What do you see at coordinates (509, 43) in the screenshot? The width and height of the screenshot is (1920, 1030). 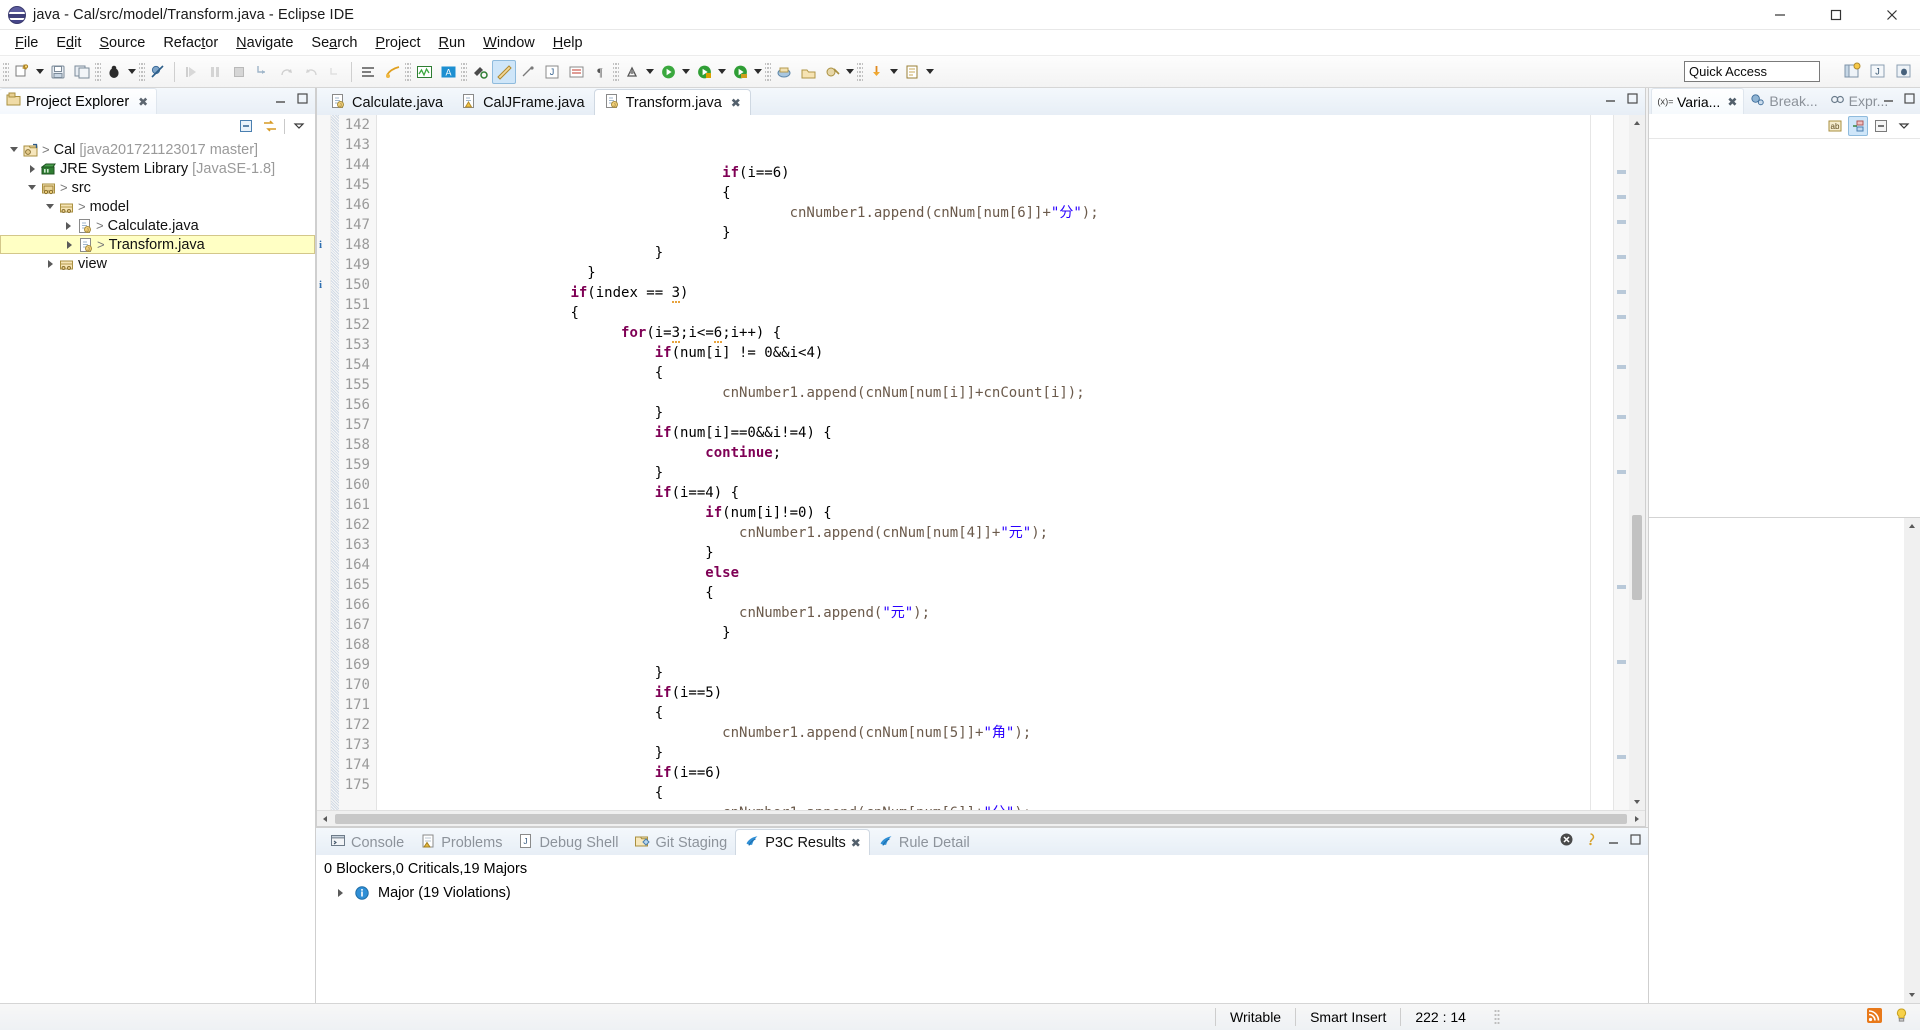 I see `menu-window: Window` at bounding box center [509, 43].